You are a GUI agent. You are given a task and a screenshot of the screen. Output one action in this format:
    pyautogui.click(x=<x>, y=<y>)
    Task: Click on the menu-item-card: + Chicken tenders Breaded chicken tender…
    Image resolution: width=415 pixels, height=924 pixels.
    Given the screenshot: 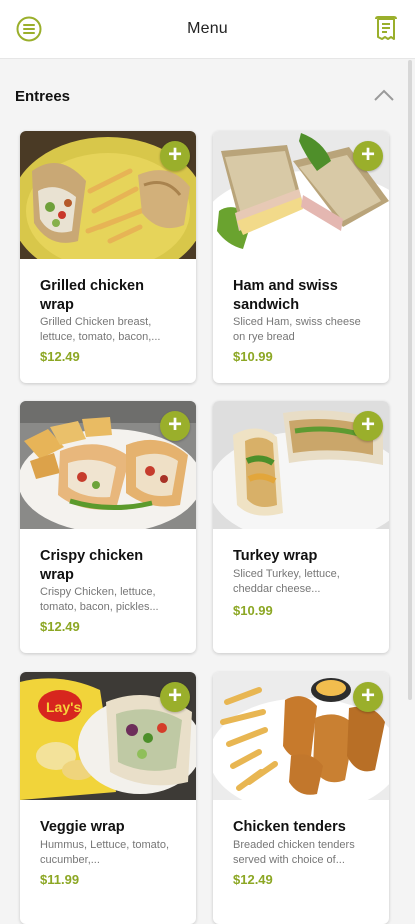 What is the action you would take?
    pyautogui.click(x=301, y=798)
    